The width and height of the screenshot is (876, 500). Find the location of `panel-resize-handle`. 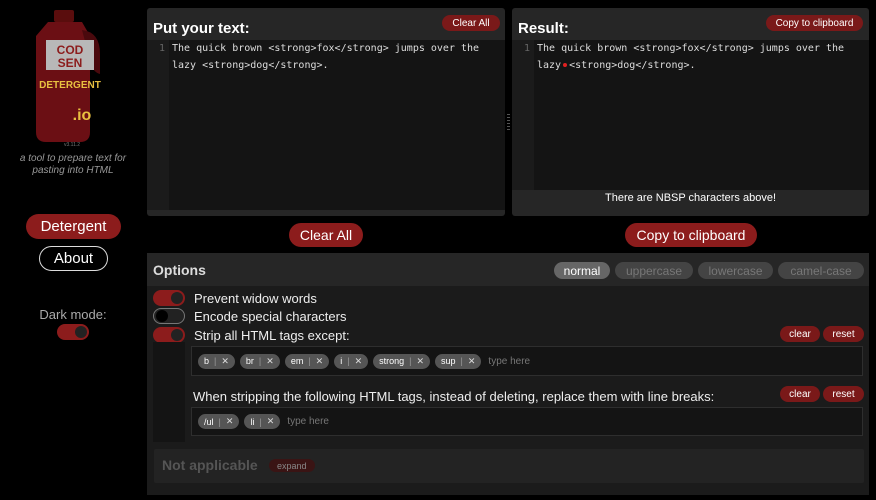

panel-resize-handle is located at coordinates (508, 123).